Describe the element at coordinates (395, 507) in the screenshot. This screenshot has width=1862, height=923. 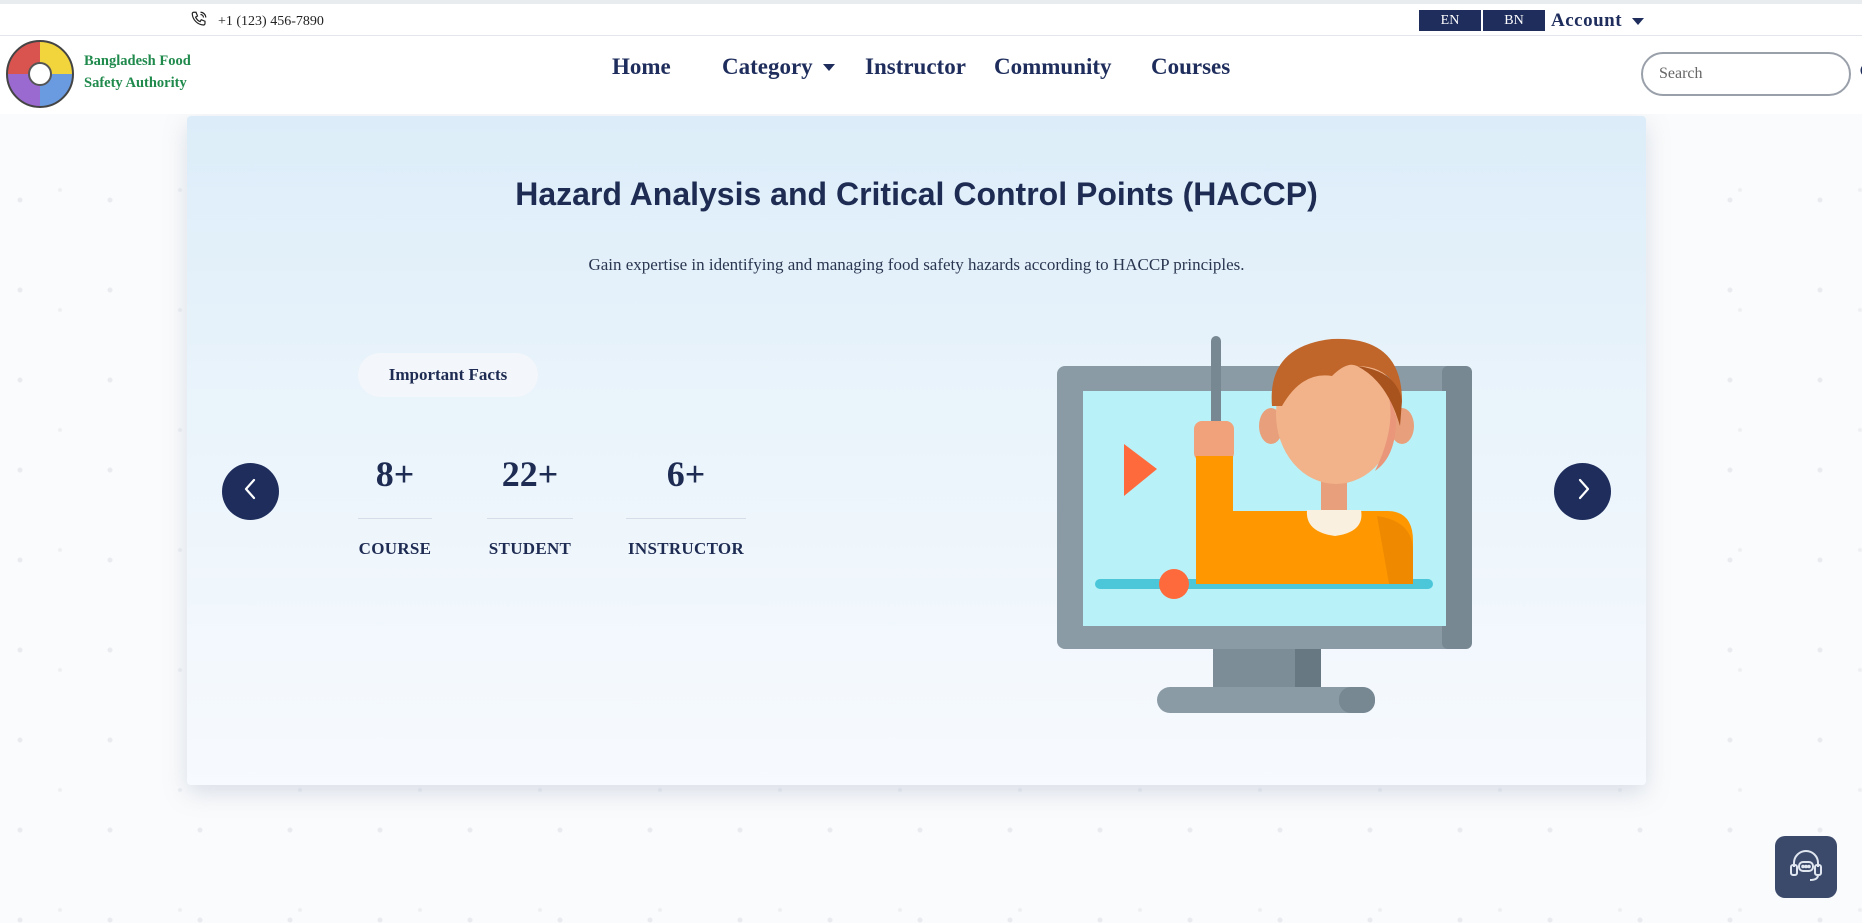
I see `stat-course: 8+ COURSE` at that location.